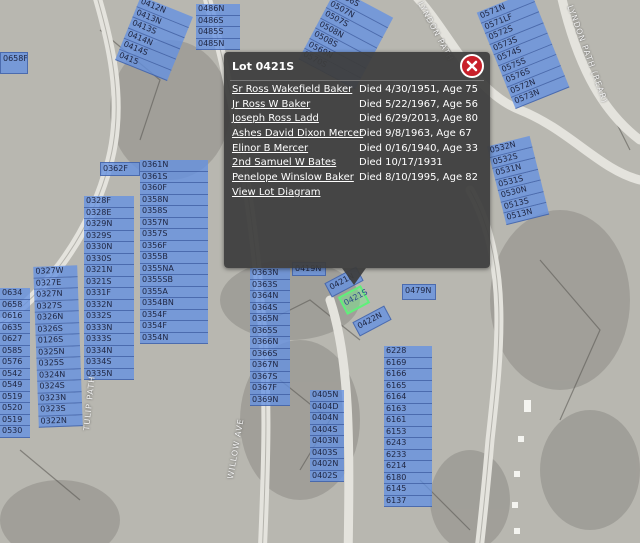 This screenshot has width=640, height=543. Describe the element at coordinates (174, 269) in the screenshot. I see `lot-label: 0355NA` at that location.